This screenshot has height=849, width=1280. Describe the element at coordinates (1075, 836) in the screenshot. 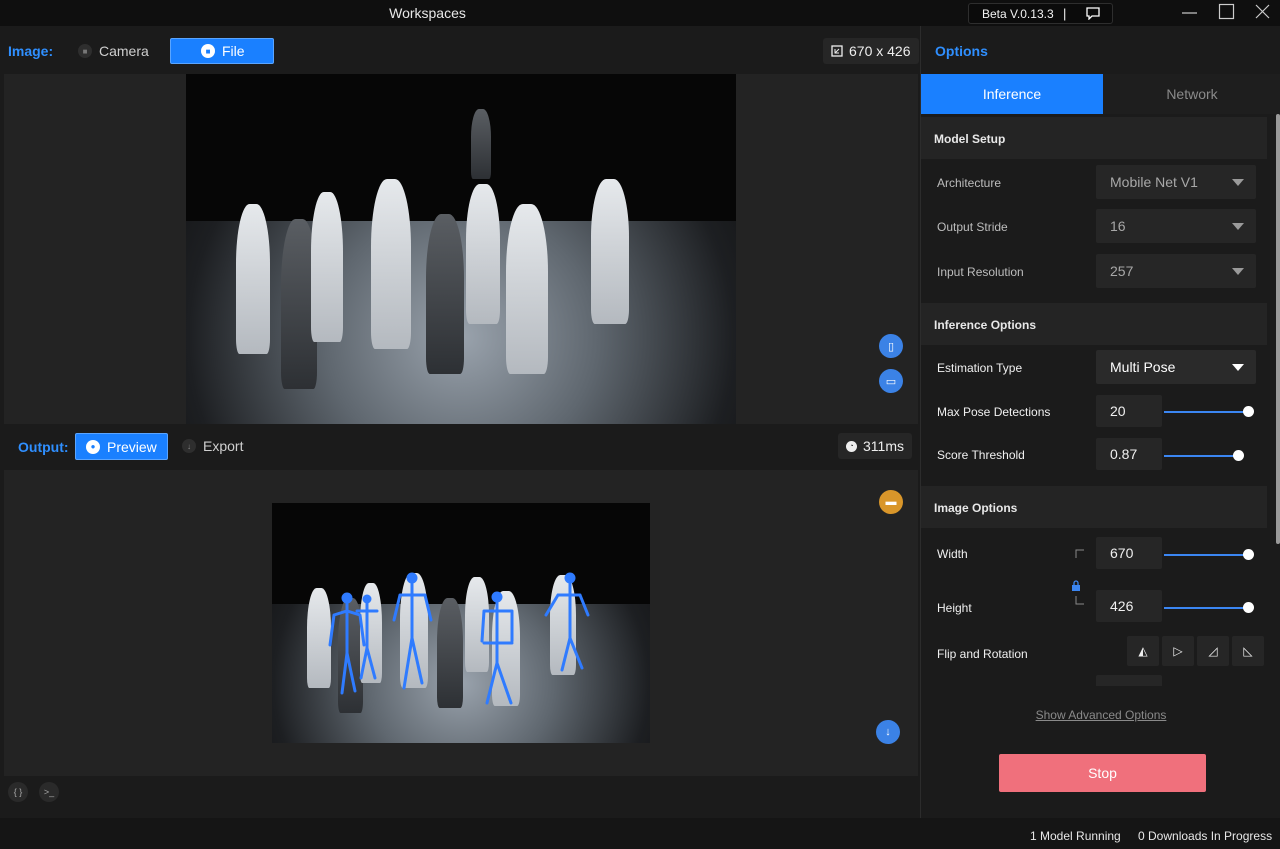

I see `models-running-status: 1 Model Running` at that location.